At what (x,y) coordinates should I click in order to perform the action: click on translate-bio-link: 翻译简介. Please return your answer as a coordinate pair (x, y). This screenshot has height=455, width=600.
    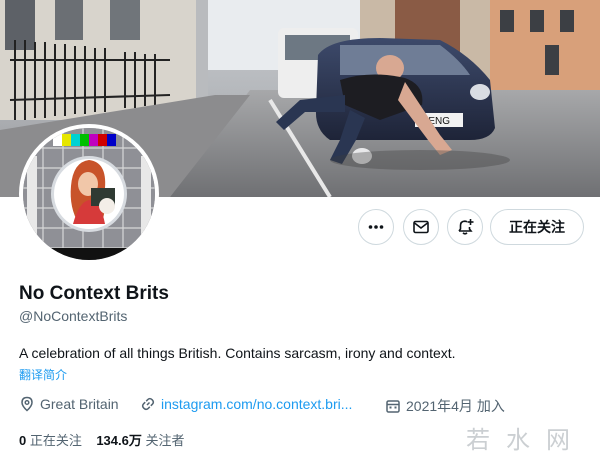
    Looking at the image, I should click on (43, 374).